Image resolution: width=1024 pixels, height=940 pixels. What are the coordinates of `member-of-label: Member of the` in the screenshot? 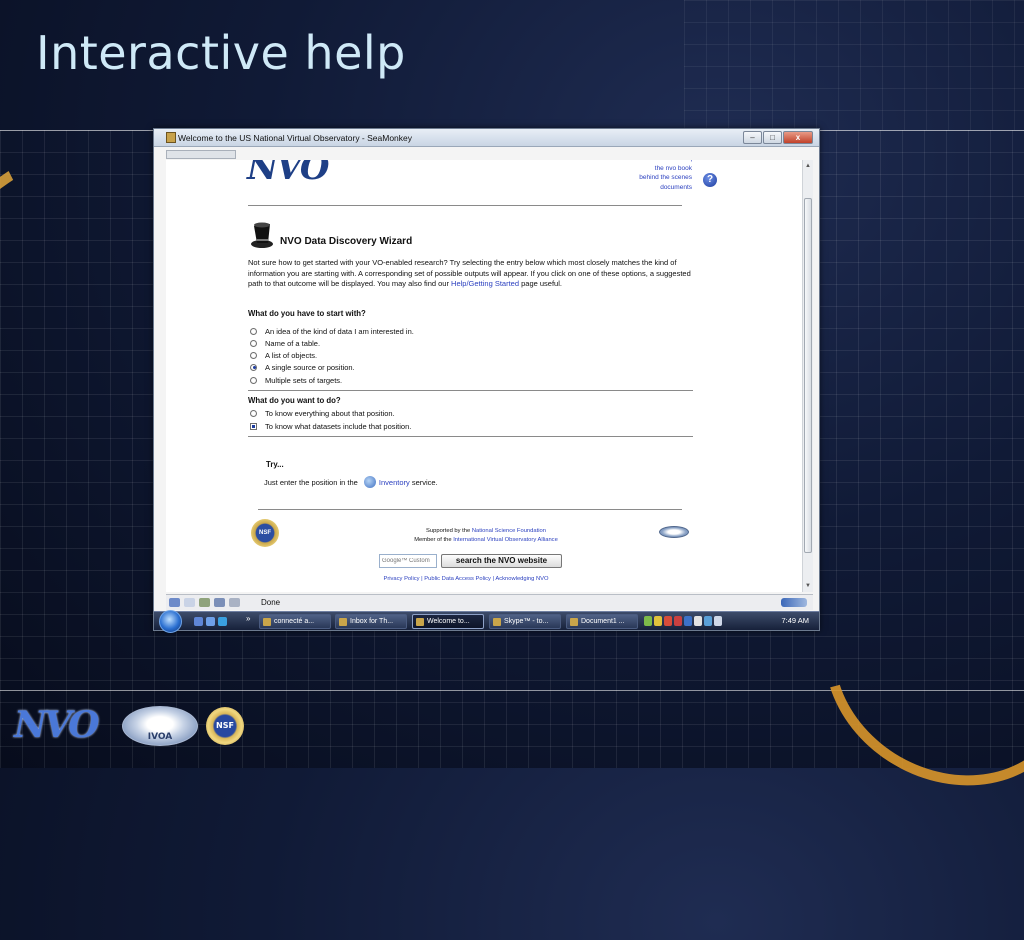 It's located at (434, 540).